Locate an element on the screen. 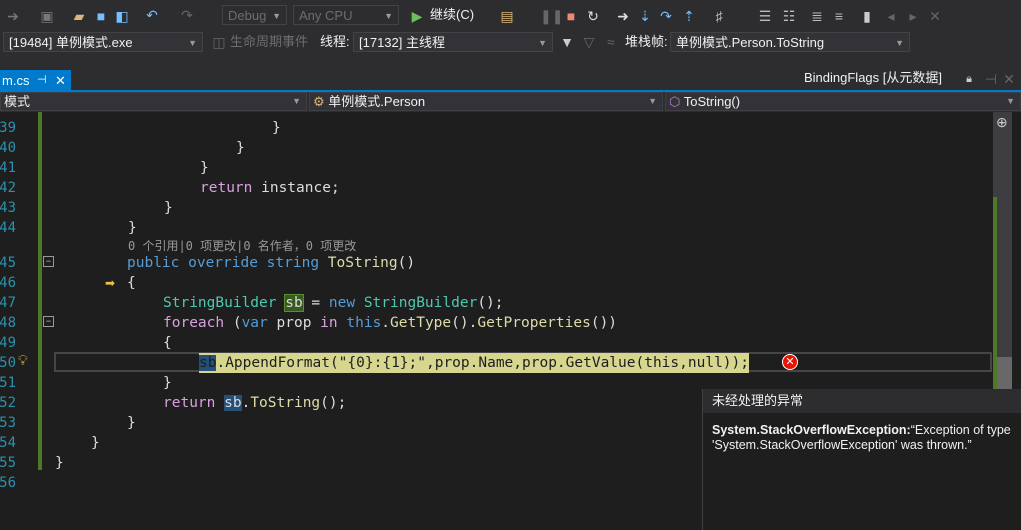  undo-icon: ↶ is located at coordinates (152, 15).